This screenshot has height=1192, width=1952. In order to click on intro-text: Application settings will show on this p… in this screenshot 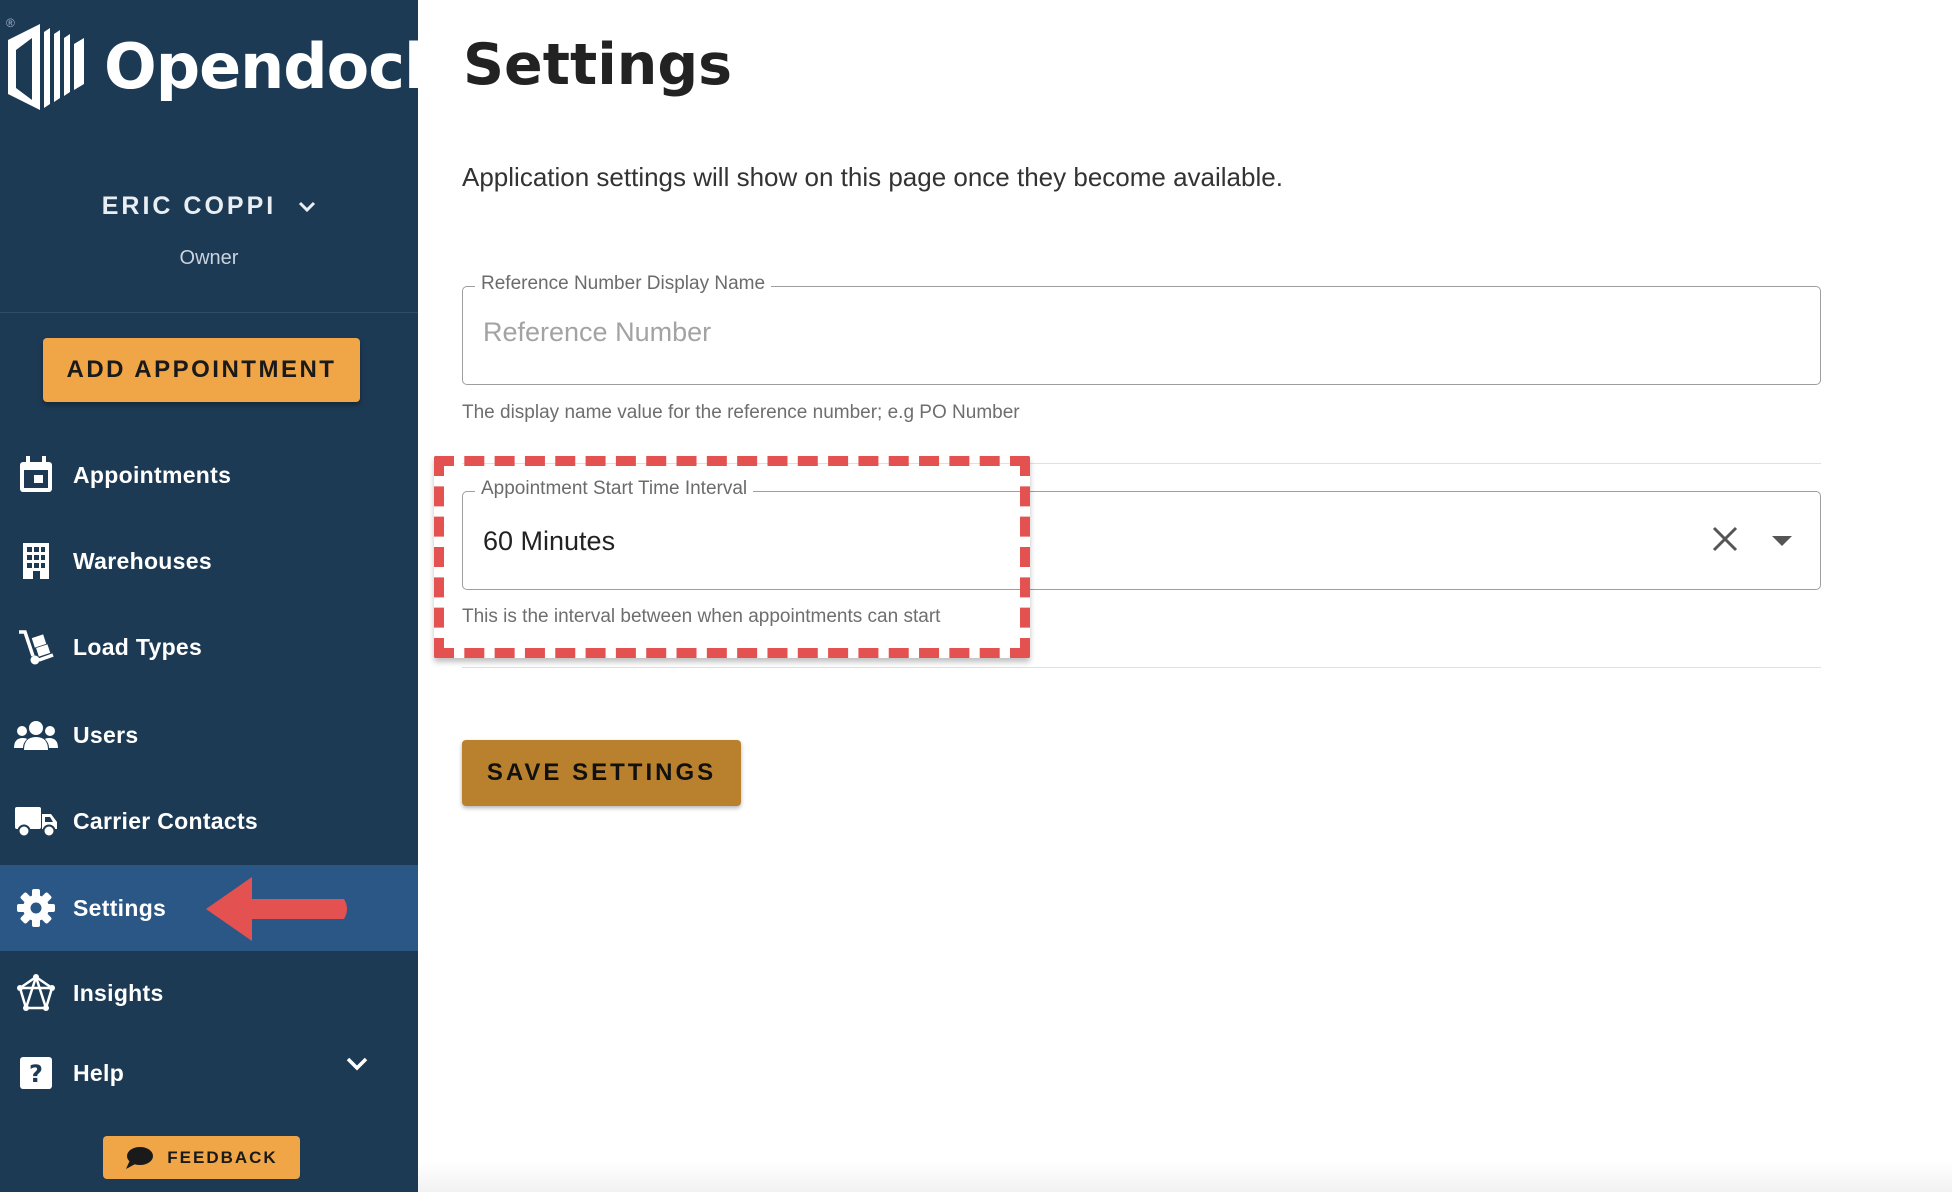, I will do `click(872, 177)`.